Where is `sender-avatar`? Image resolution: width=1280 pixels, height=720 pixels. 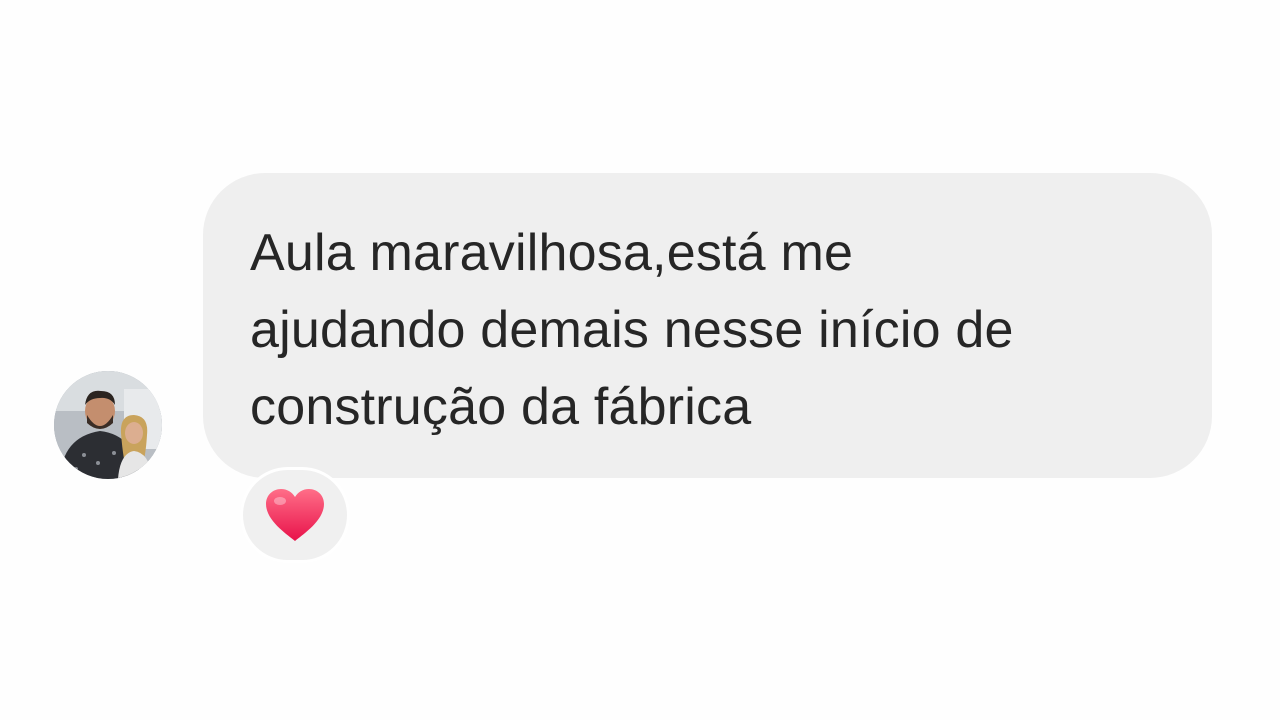 sender-avatar is located at coordinates (108, 425).